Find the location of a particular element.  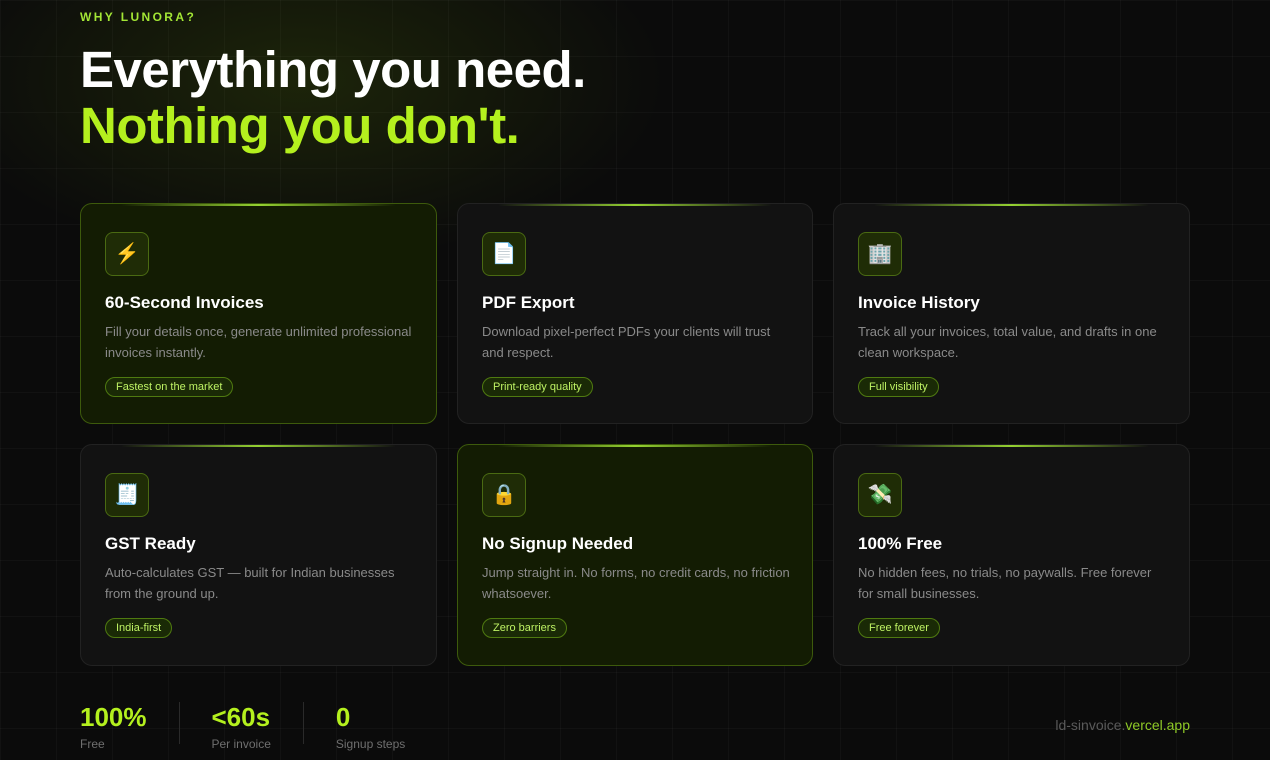

stat-label: Free is located at coordinates (92, 744).